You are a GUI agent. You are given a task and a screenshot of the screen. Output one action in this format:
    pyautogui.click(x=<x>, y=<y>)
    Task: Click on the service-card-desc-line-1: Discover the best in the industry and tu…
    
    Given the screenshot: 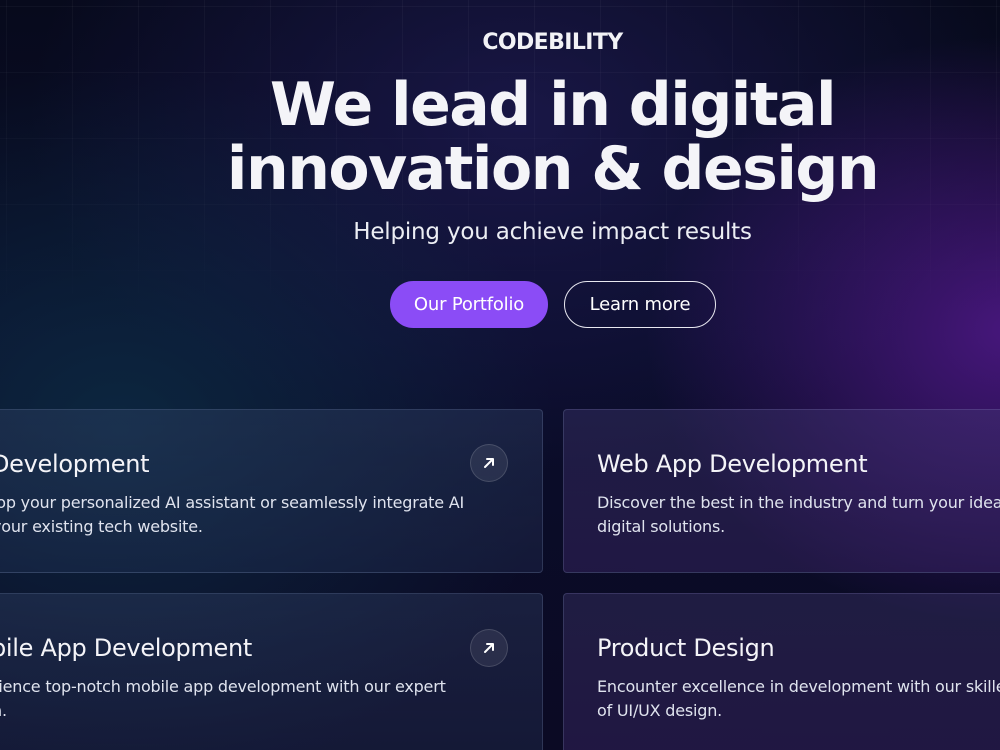 What is the action you would take?
    pyautogui.click(x=798, y=502)
    